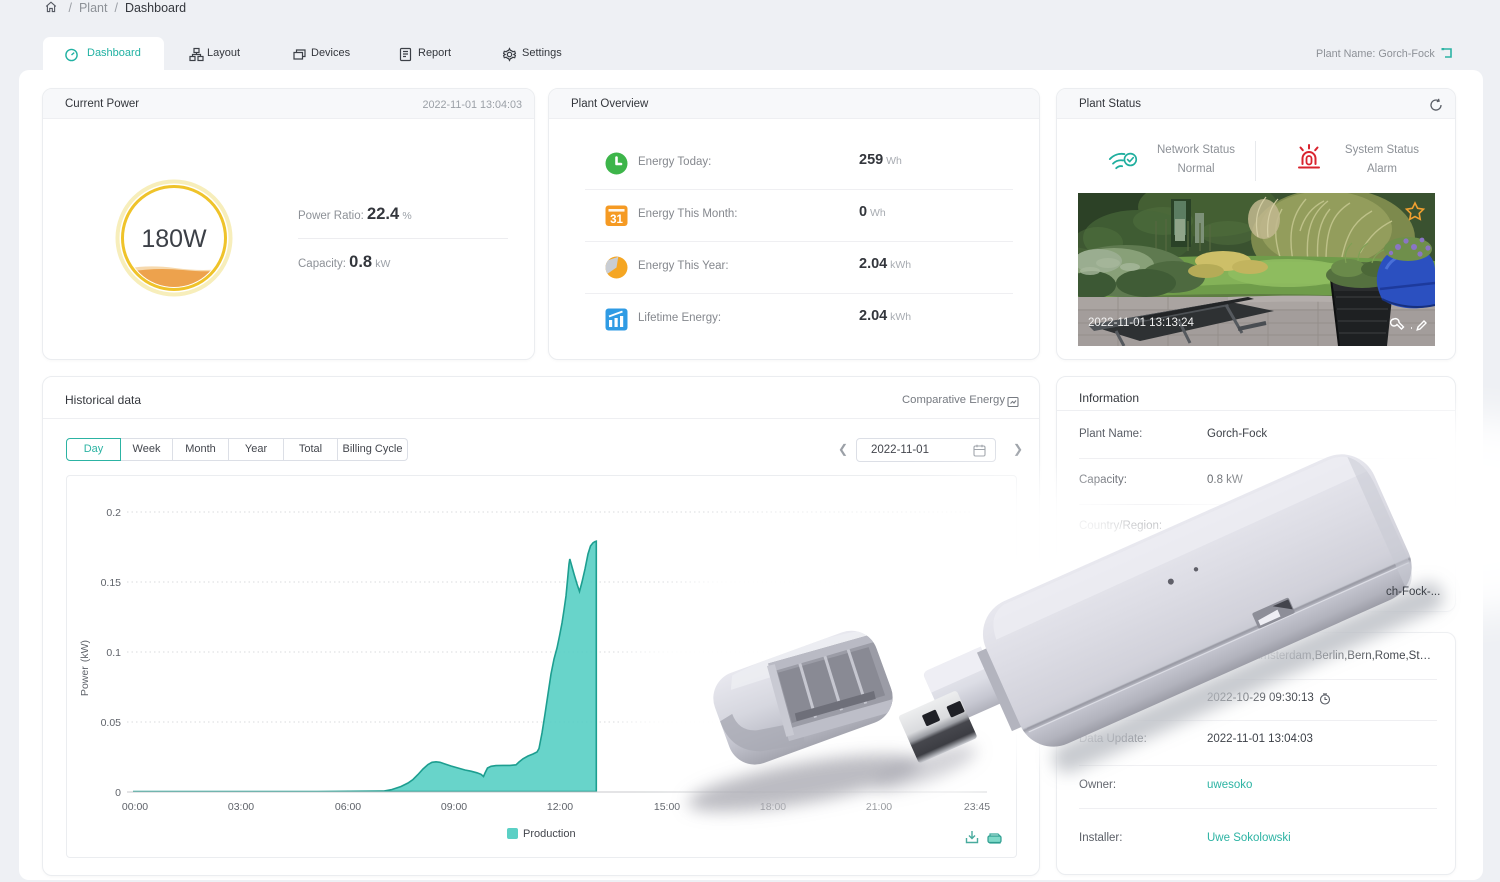 This screenshot has width=1500, height=882. I want to click on svg-text: 180W, so click(174, 239).